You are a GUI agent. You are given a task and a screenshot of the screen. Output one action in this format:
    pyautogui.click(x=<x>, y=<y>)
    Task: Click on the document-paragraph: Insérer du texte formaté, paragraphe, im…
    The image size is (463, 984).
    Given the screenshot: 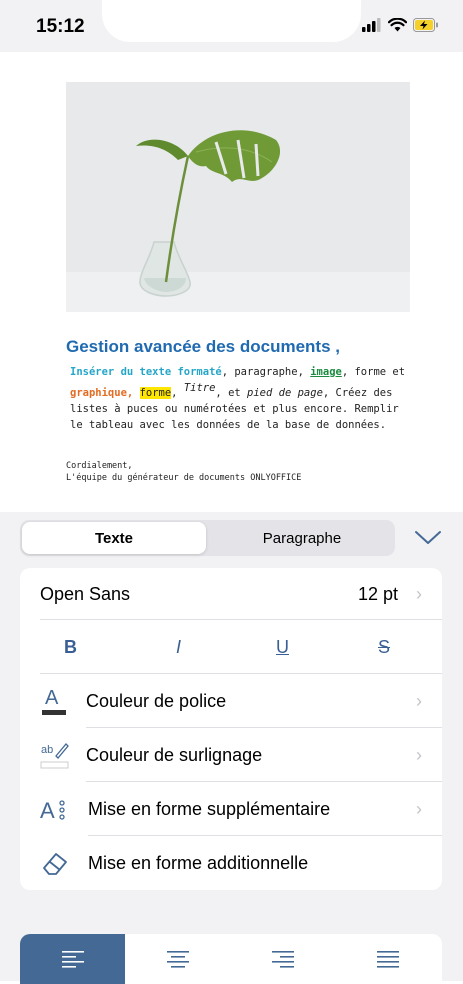 What is the action you would take?
    pyautogui.click(x=240, y=398)
    